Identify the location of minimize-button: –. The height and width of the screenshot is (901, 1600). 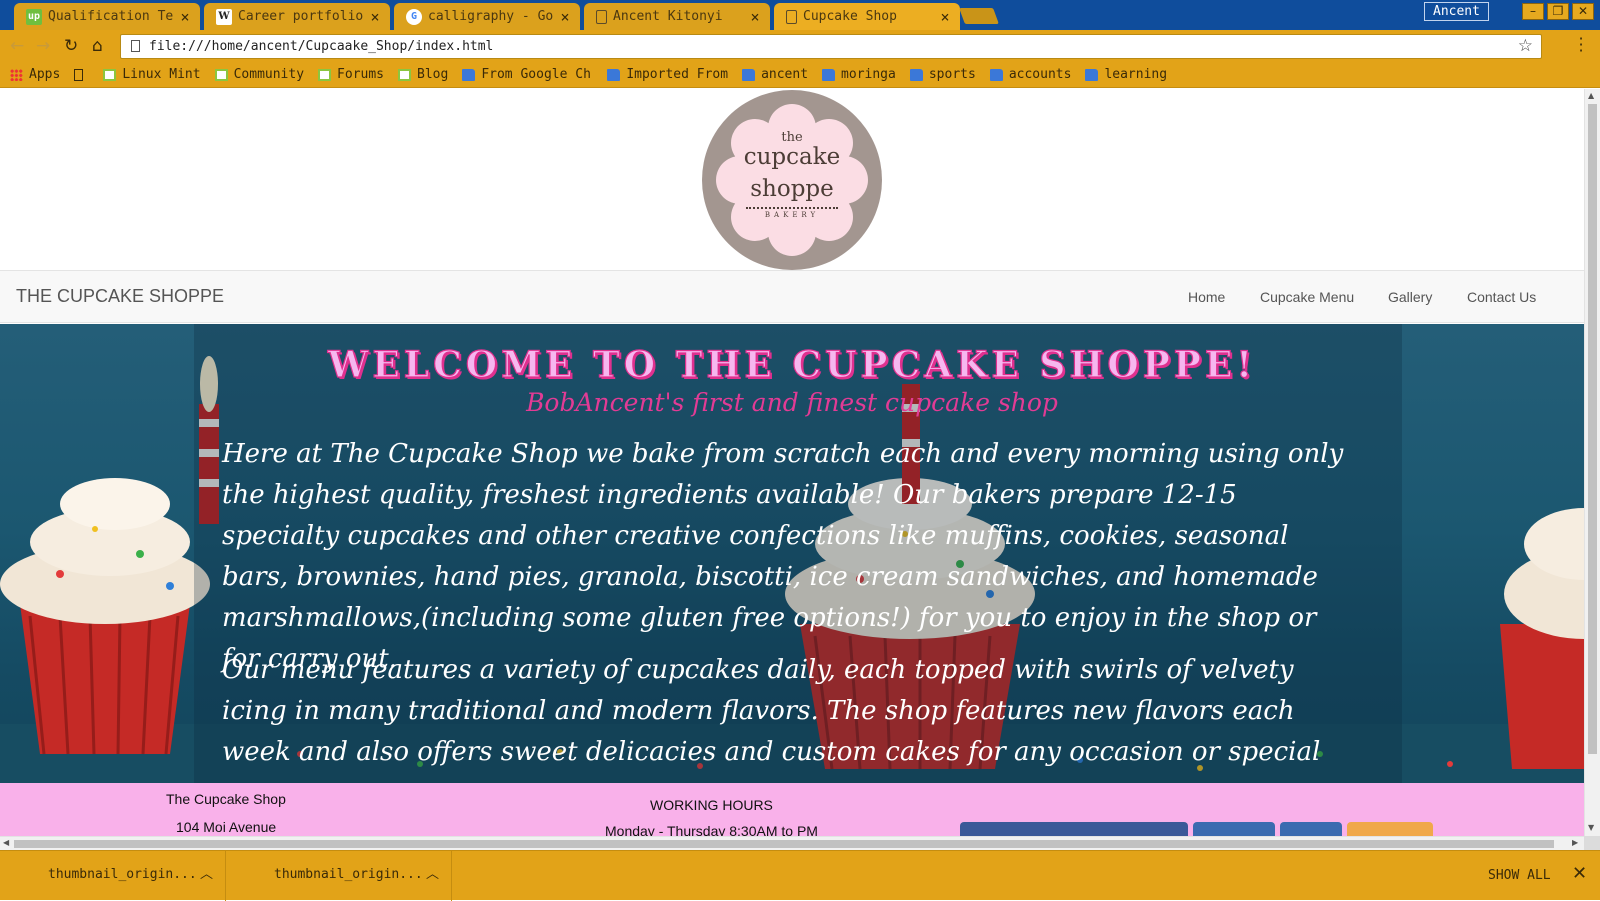
(1533, 11).